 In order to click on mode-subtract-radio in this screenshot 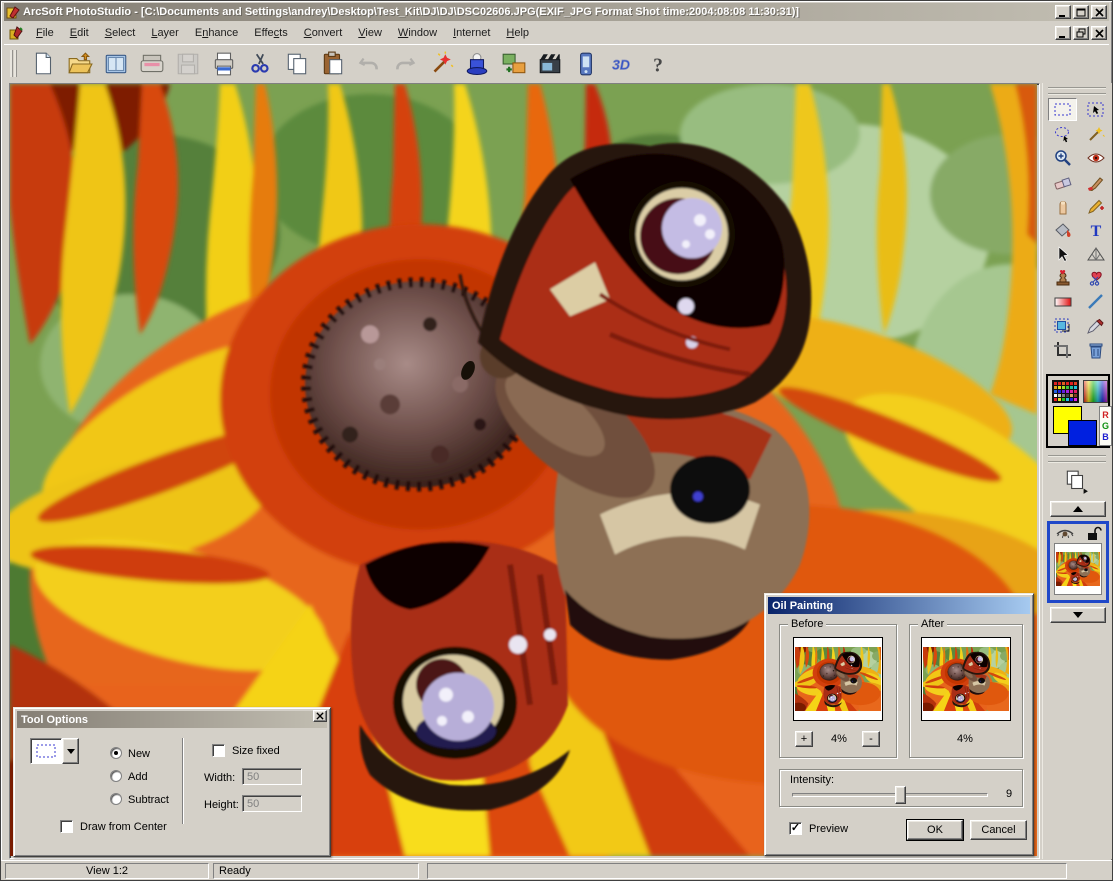, I will do `click(116, 799)`.